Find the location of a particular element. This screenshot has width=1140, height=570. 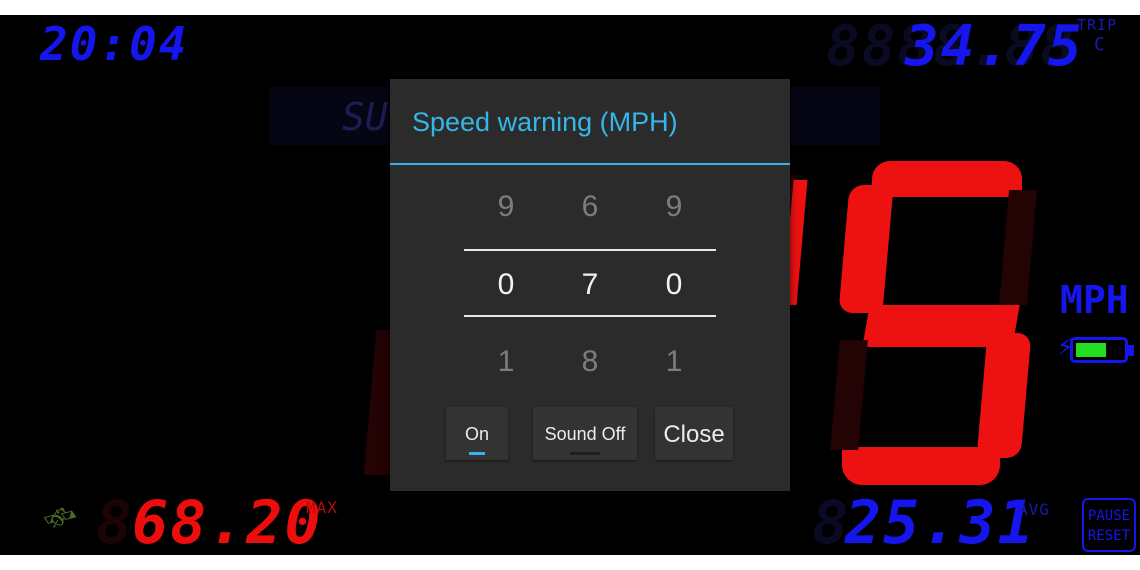

picker-selection-top-line is located at coordinates (590, 250).